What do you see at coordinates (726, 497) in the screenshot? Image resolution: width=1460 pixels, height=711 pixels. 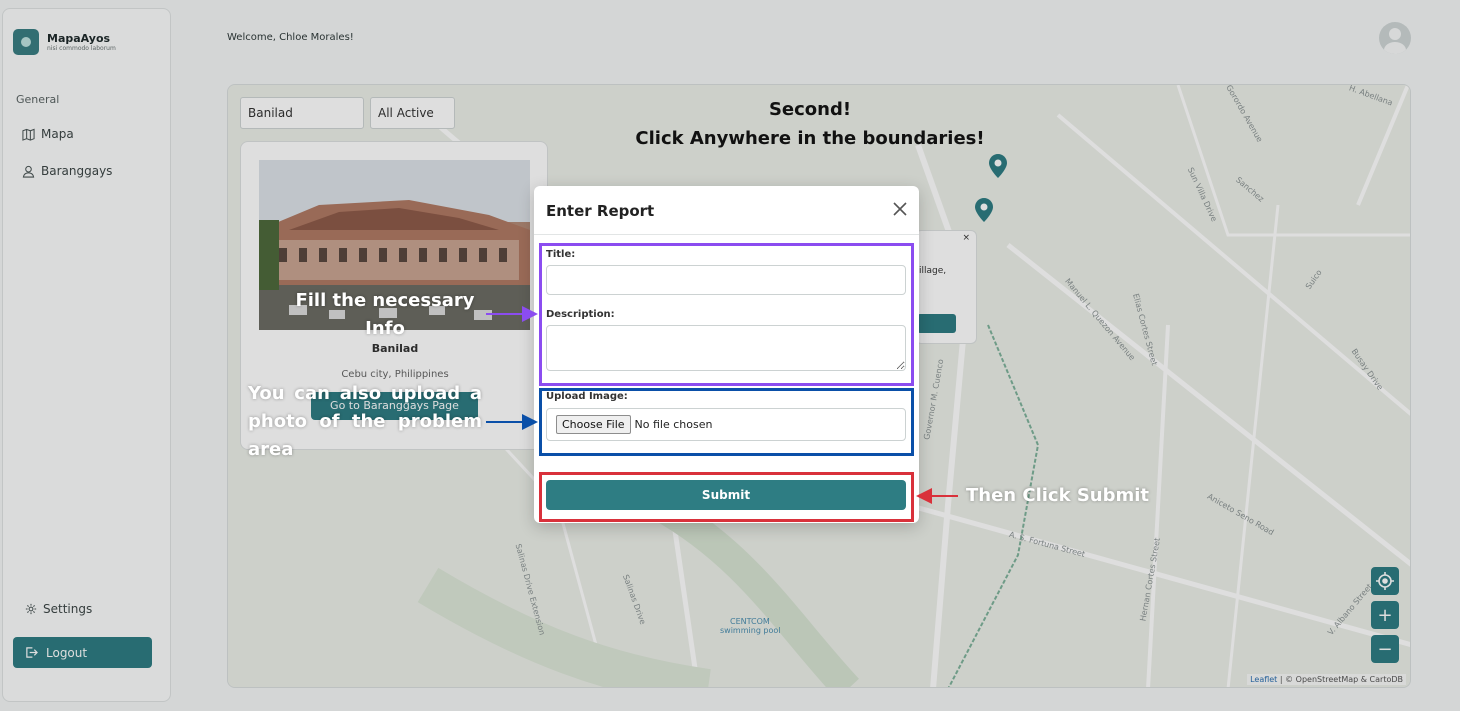 I see `submit-highlight-box` at bounding box center [726, 497].